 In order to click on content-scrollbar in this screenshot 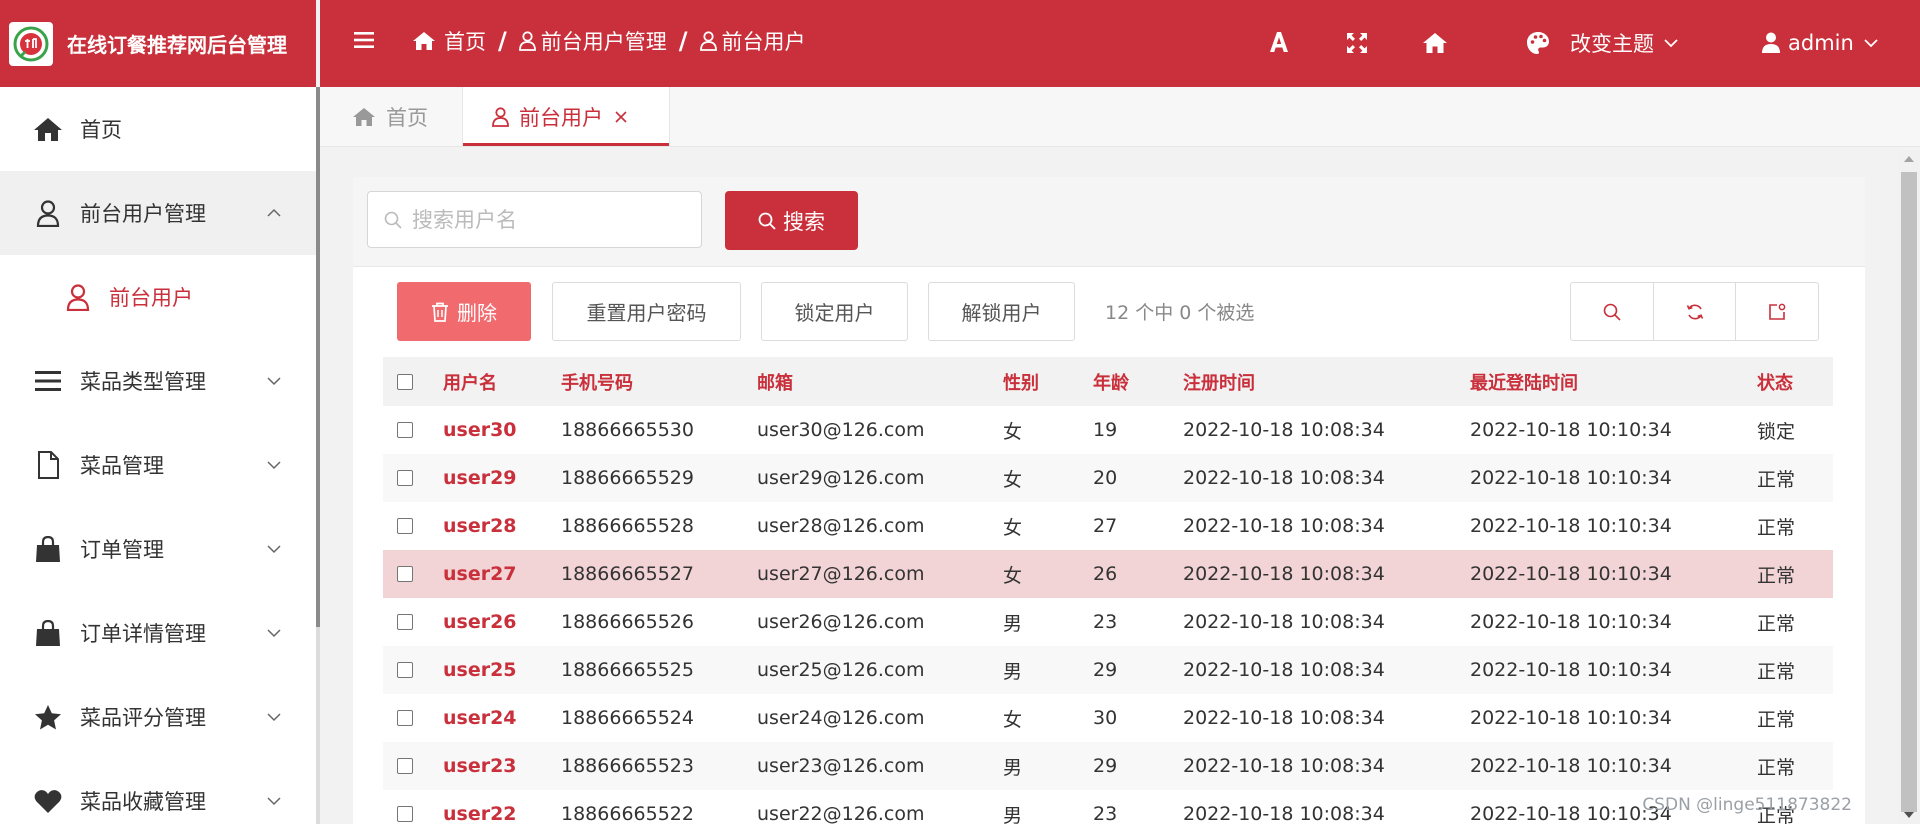, I will do `click(1909, 487)`.